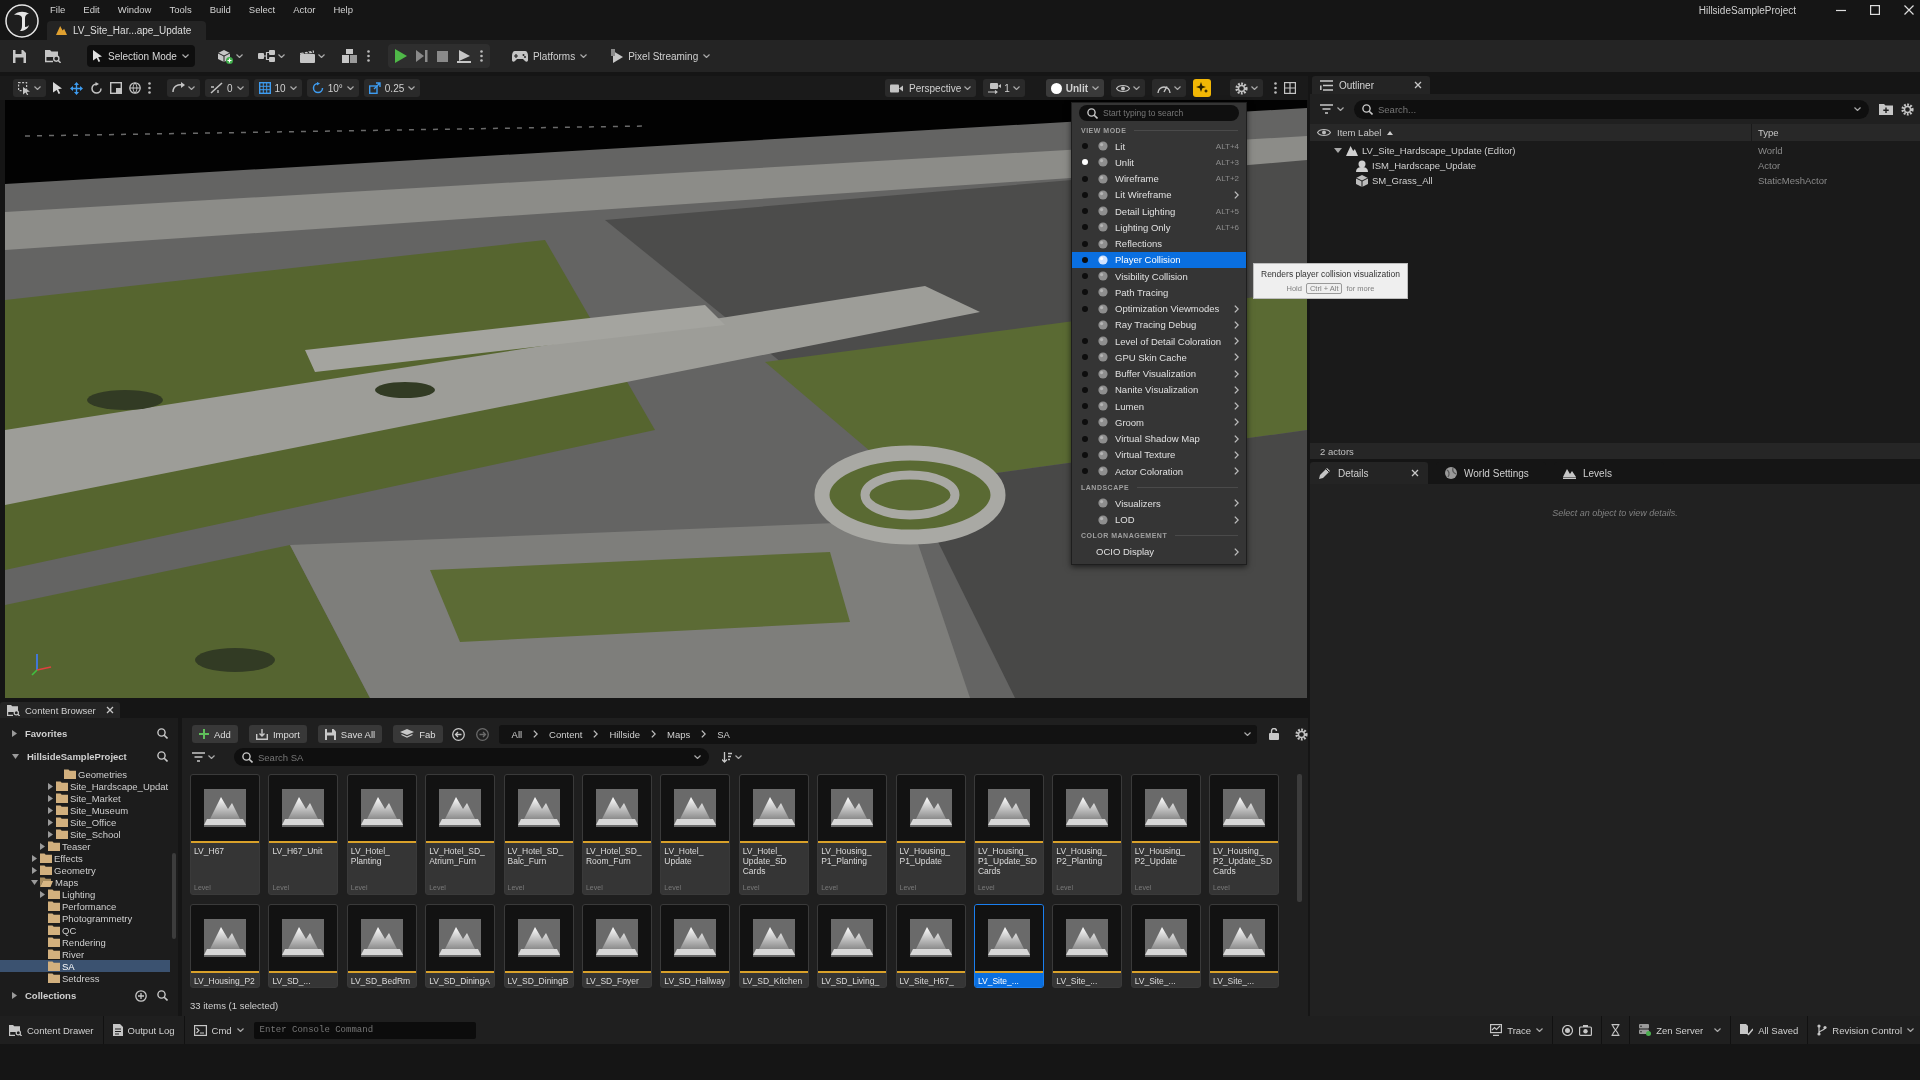  What do you see at coordinates (85, 930) in the screenshot?
I see `folder-item: QC` at bounding box center [85, 930].